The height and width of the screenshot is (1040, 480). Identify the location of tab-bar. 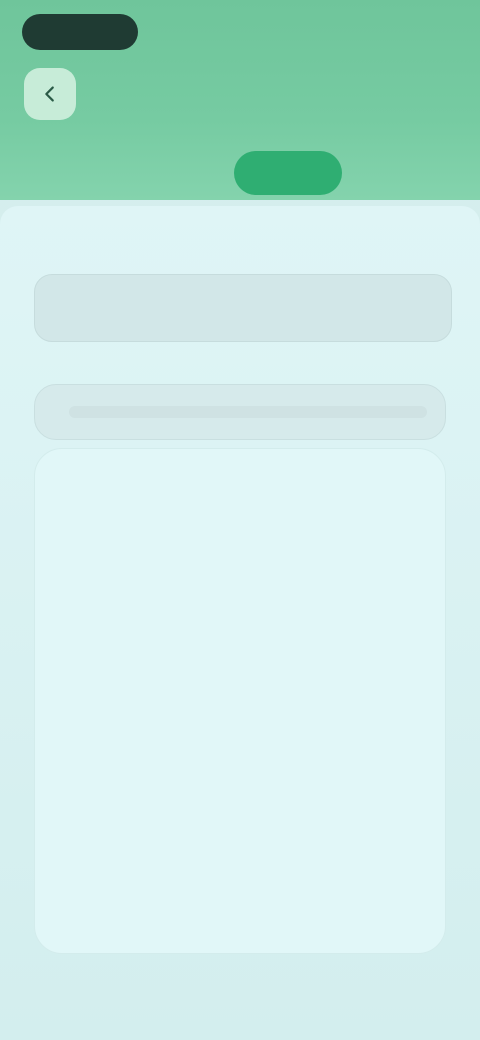
(240, 173).